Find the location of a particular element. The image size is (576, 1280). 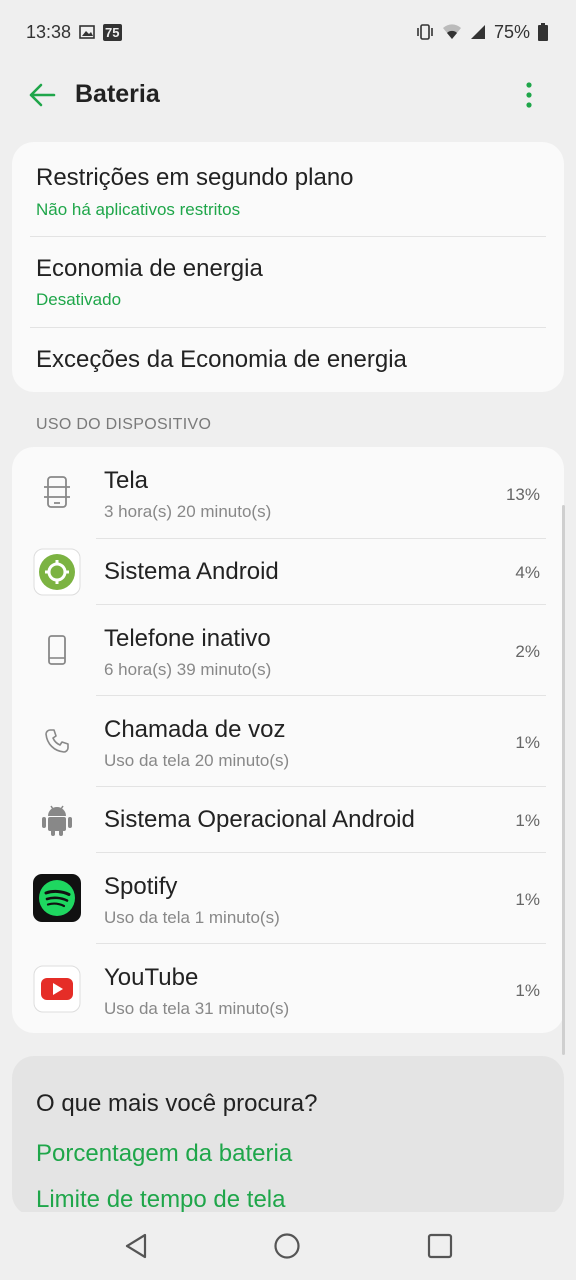

usage-item-android-os: Sistema Operacional Android 1% is located at coordinates (288, 819).